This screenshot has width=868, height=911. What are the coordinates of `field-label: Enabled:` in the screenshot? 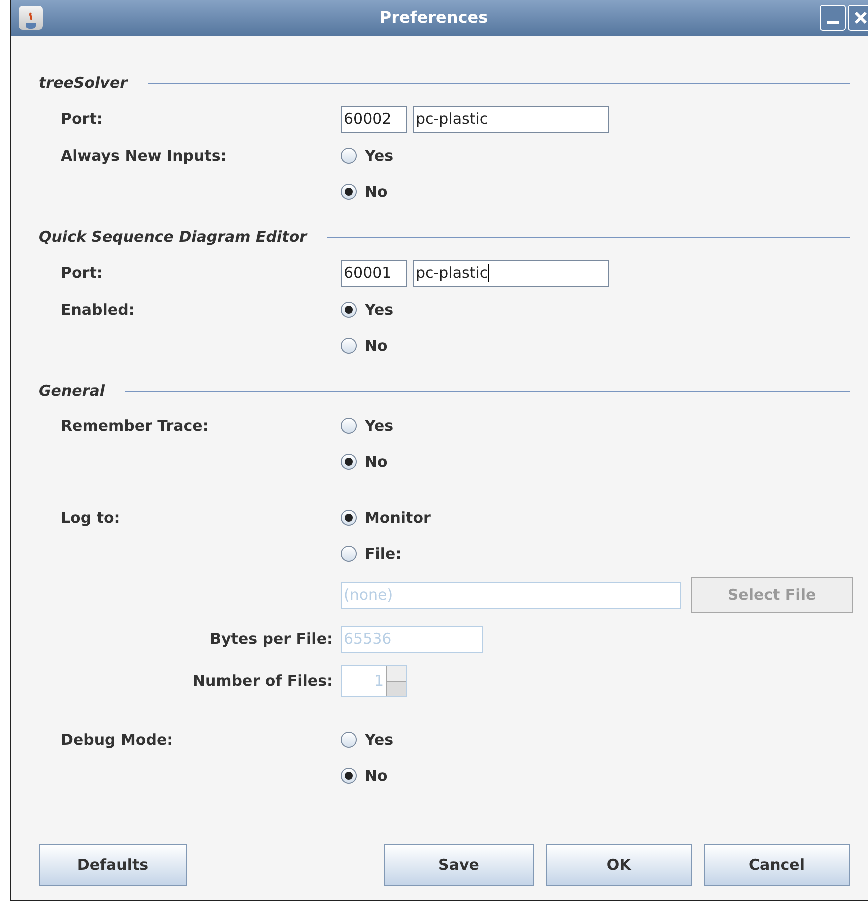 It's located at (98, 310).